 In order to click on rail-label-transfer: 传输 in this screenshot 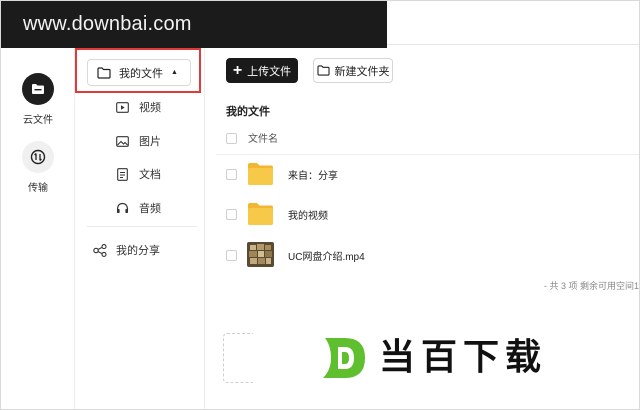, I will do `click(38, 188)`.